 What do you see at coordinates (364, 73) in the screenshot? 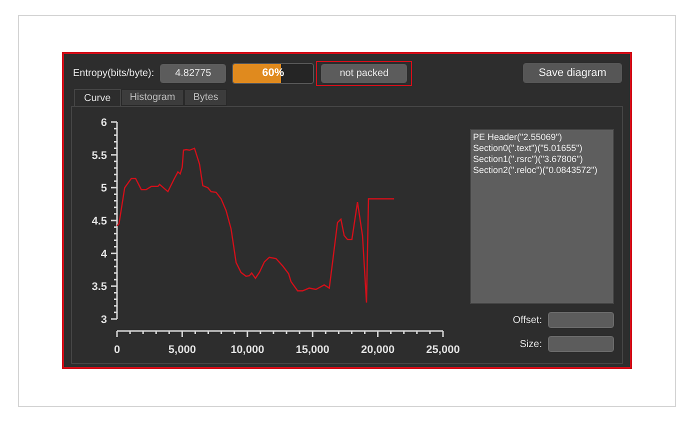
I see `status-field: not packed` at bounding box center [364, 73].